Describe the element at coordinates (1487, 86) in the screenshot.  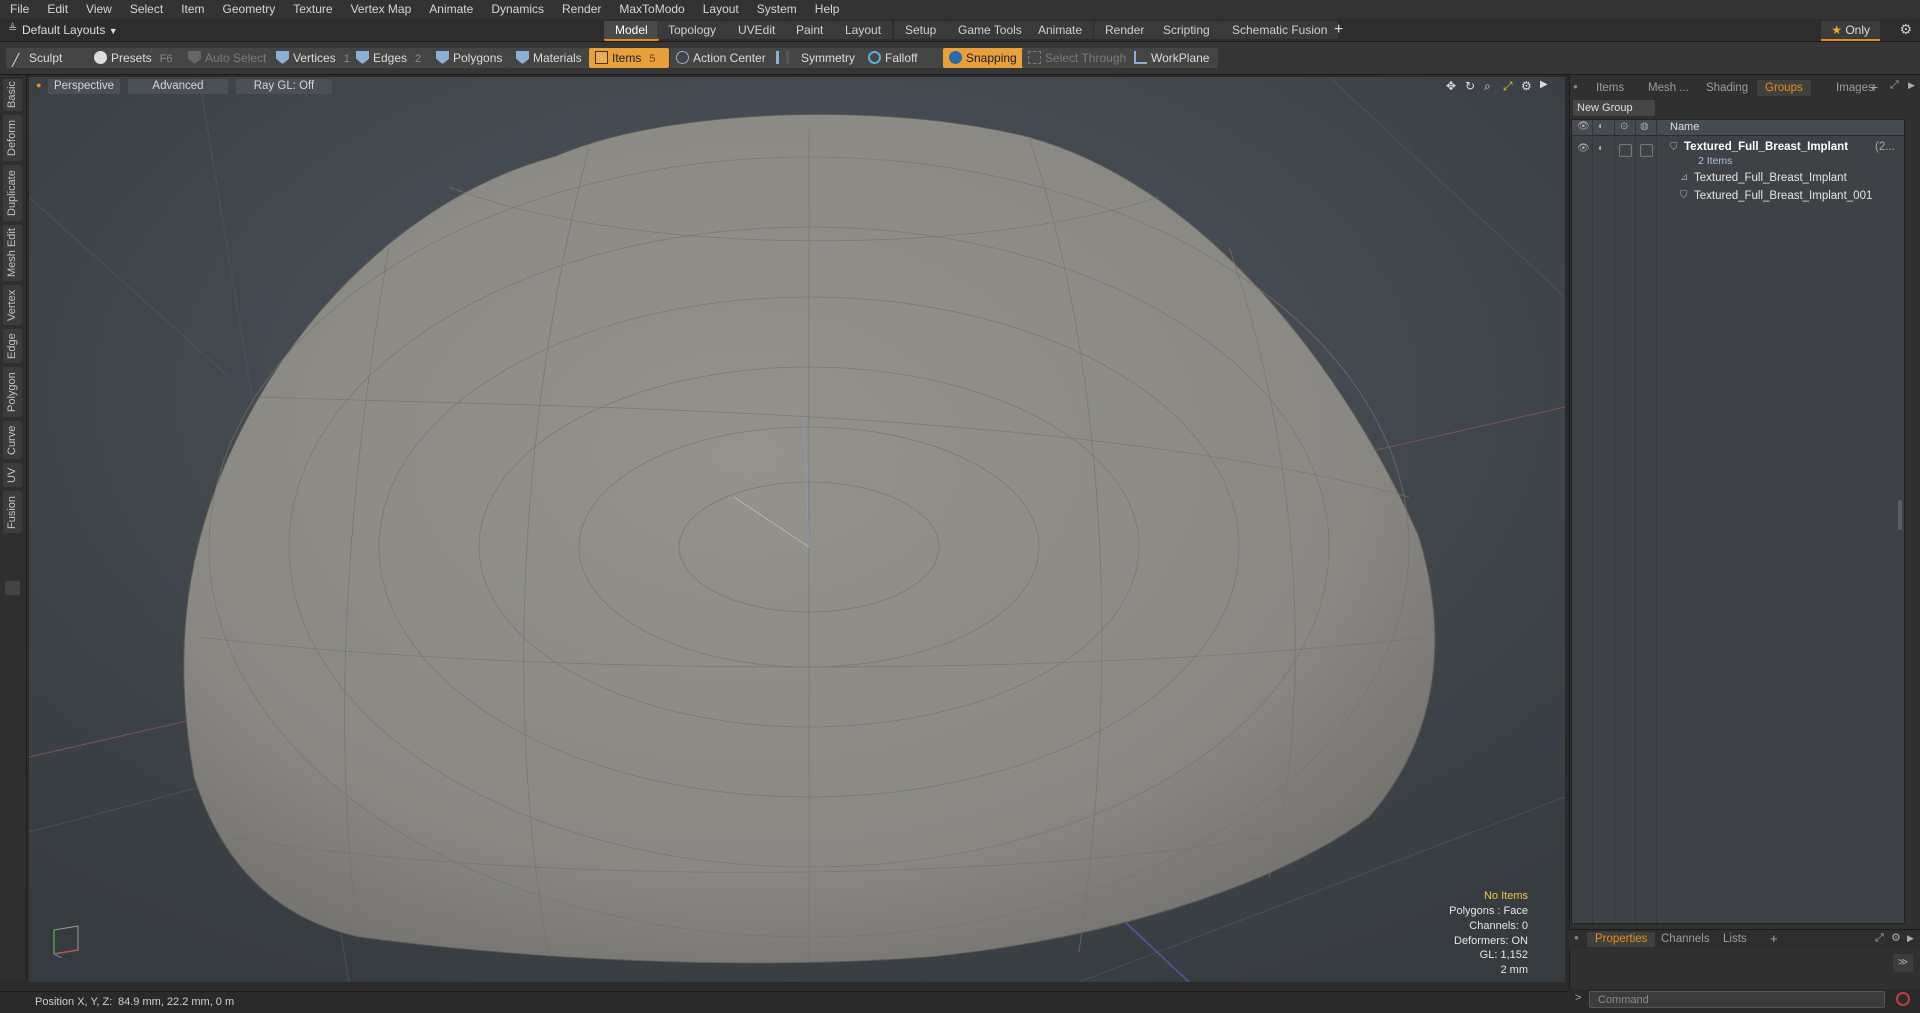
I see `zoom-view-icon: ⌕` at that location.